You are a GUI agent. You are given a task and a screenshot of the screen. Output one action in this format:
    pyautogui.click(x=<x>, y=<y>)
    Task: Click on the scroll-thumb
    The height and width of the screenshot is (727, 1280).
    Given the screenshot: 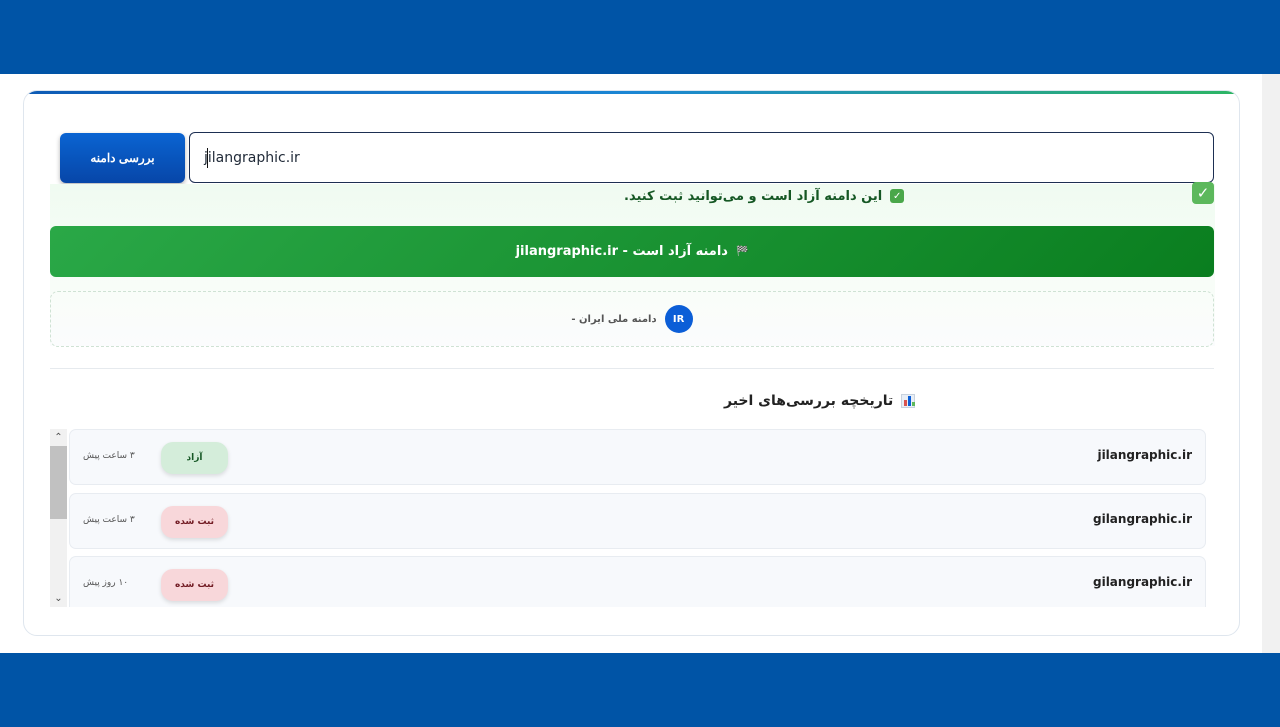 What is the action you would take?
    pyautogui.click(x=58, y=482)
    